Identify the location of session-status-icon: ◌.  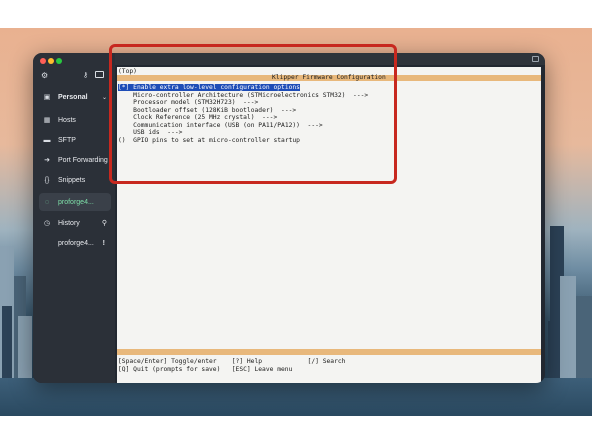
(47, 202).